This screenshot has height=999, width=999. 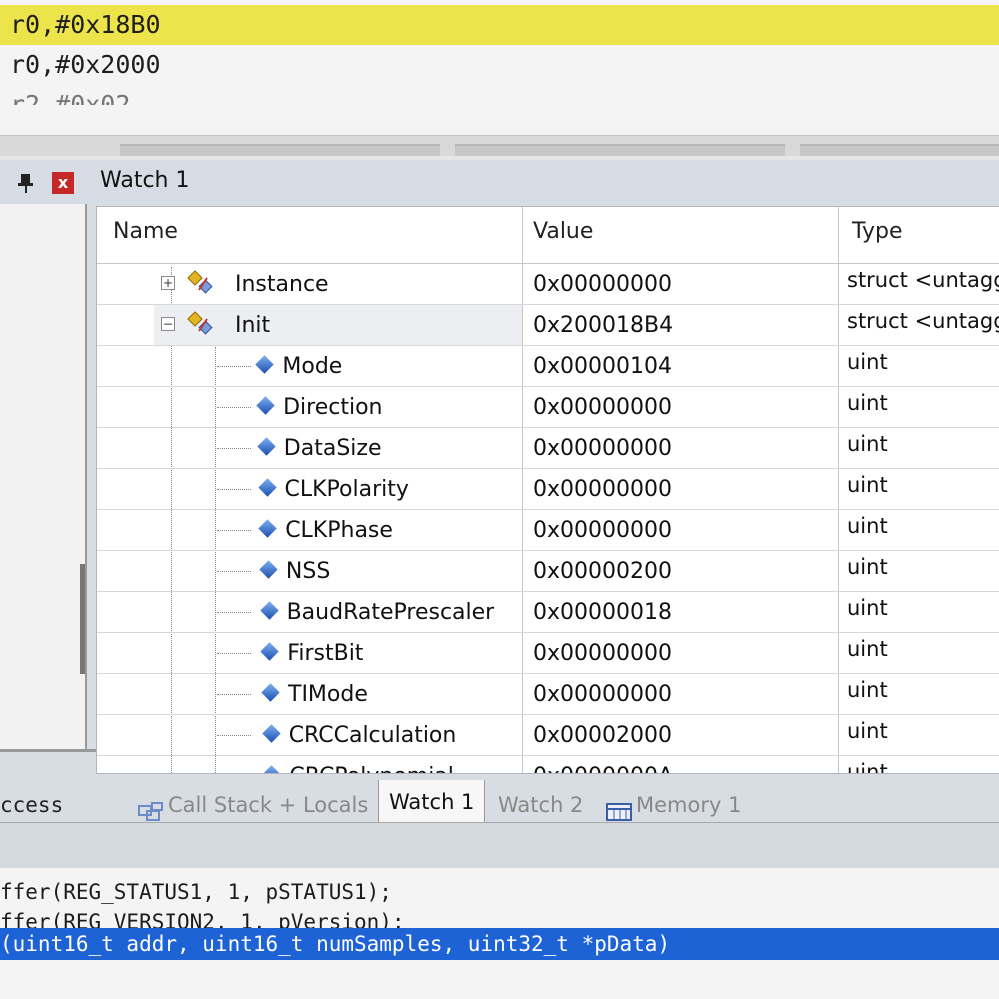 I want to click on tab-call-stack: Call Stack + Locals, so click(x=253, y=805).